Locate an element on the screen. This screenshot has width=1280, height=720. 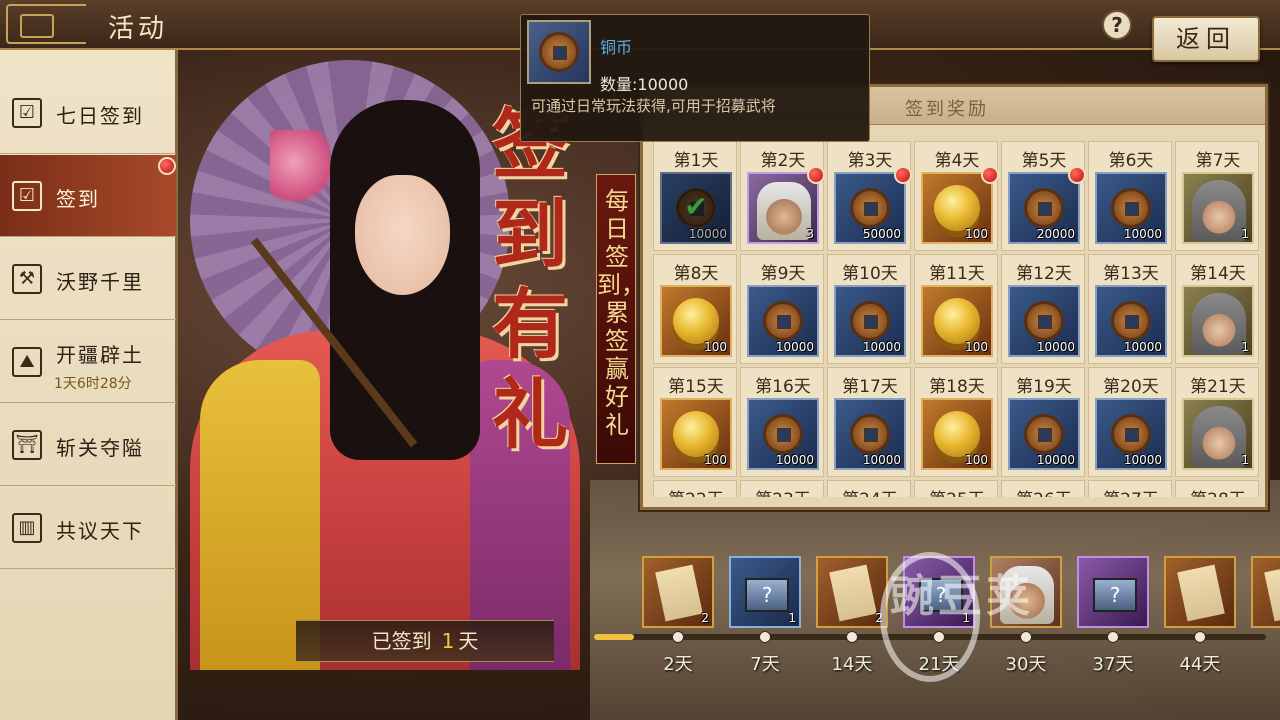
day-reward-cell: 第16天 10000 is located at coordinates (782, 422).